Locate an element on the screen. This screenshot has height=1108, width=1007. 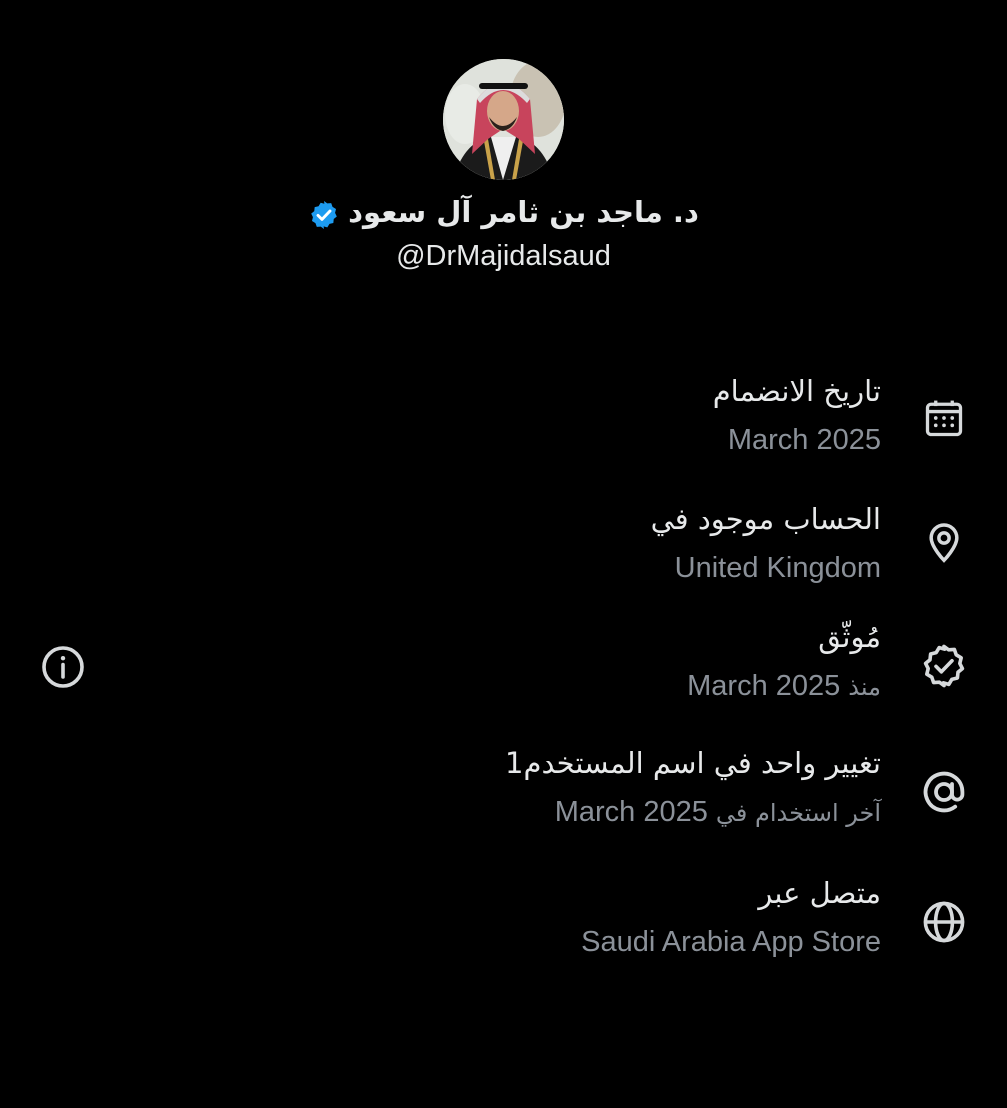
info-value: March 2025 منذ is located at coordinates (784, 686).